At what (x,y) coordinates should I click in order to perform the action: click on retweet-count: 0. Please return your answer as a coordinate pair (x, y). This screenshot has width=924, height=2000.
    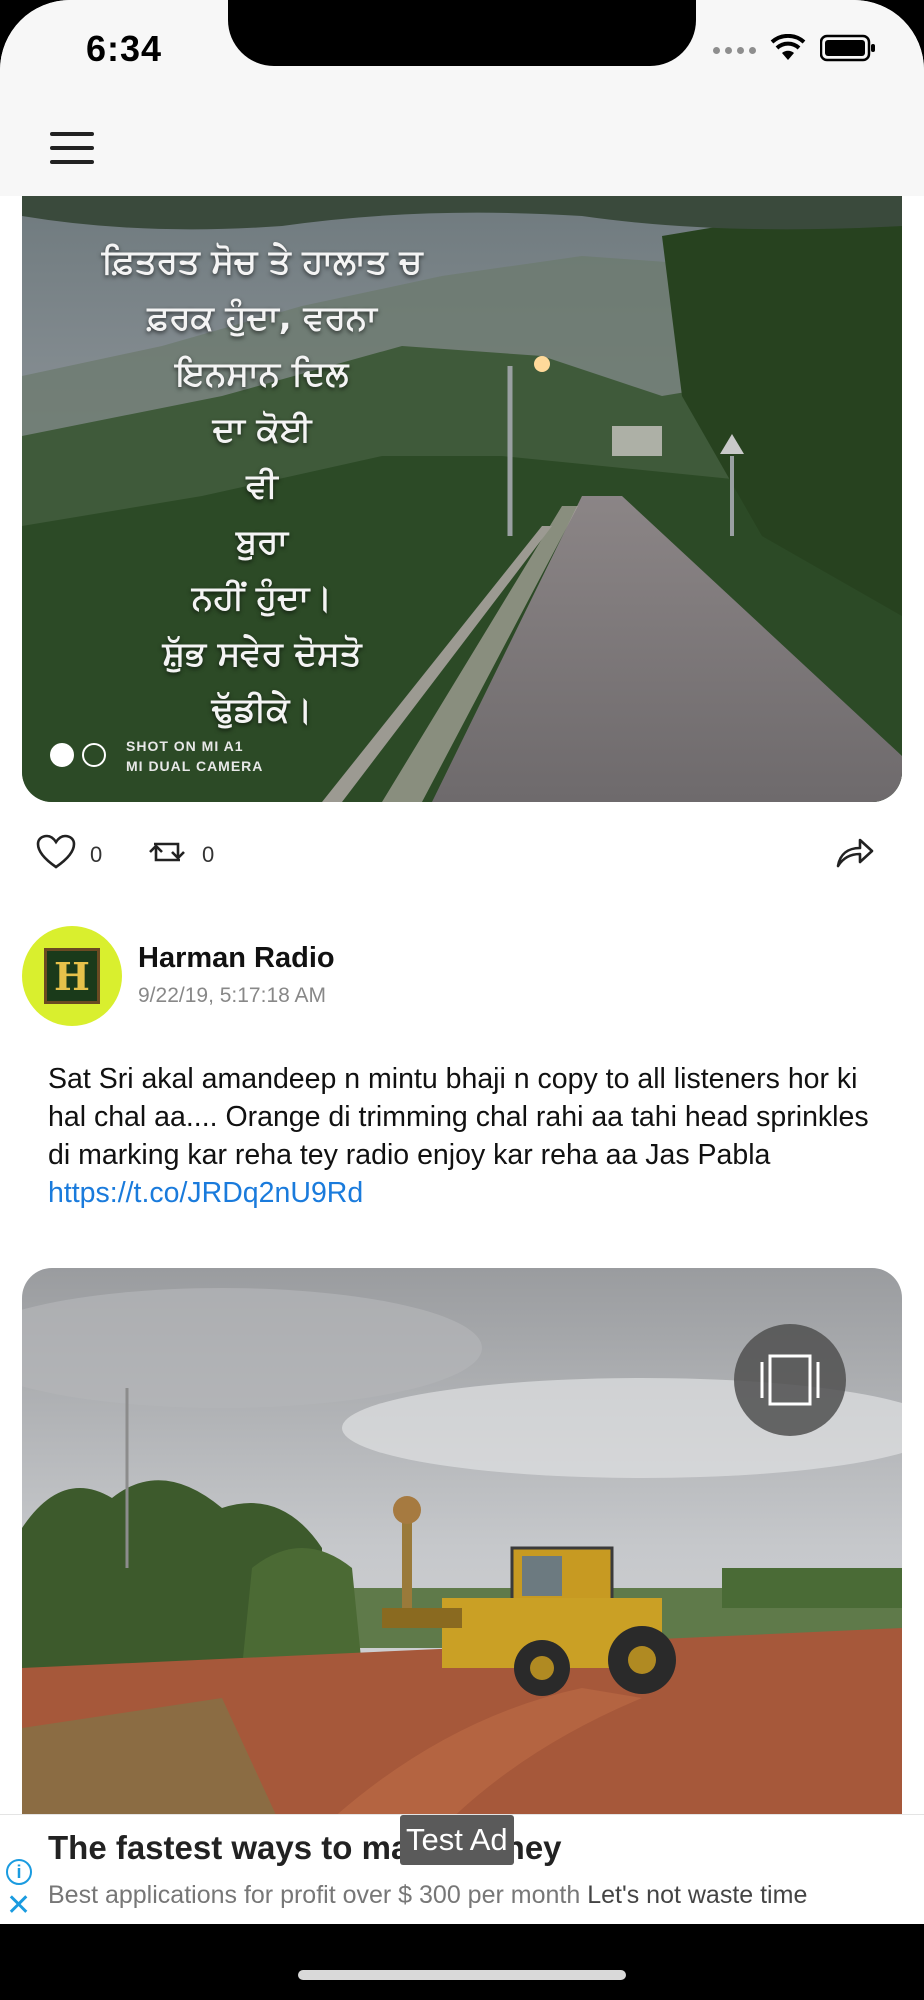
    Looking at the image, I should click on (208, 854).